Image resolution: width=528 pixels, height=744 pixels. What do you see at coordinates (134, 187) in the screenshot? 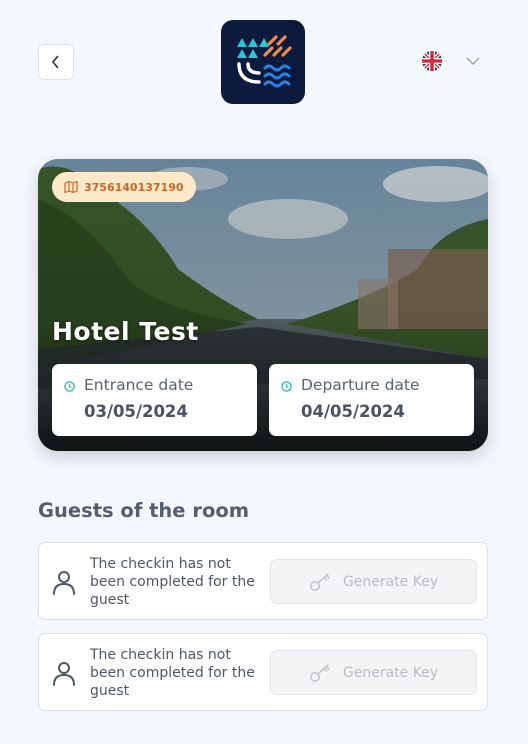
I see `booking-code: 3756140137190` at bounding box center [134, 187].